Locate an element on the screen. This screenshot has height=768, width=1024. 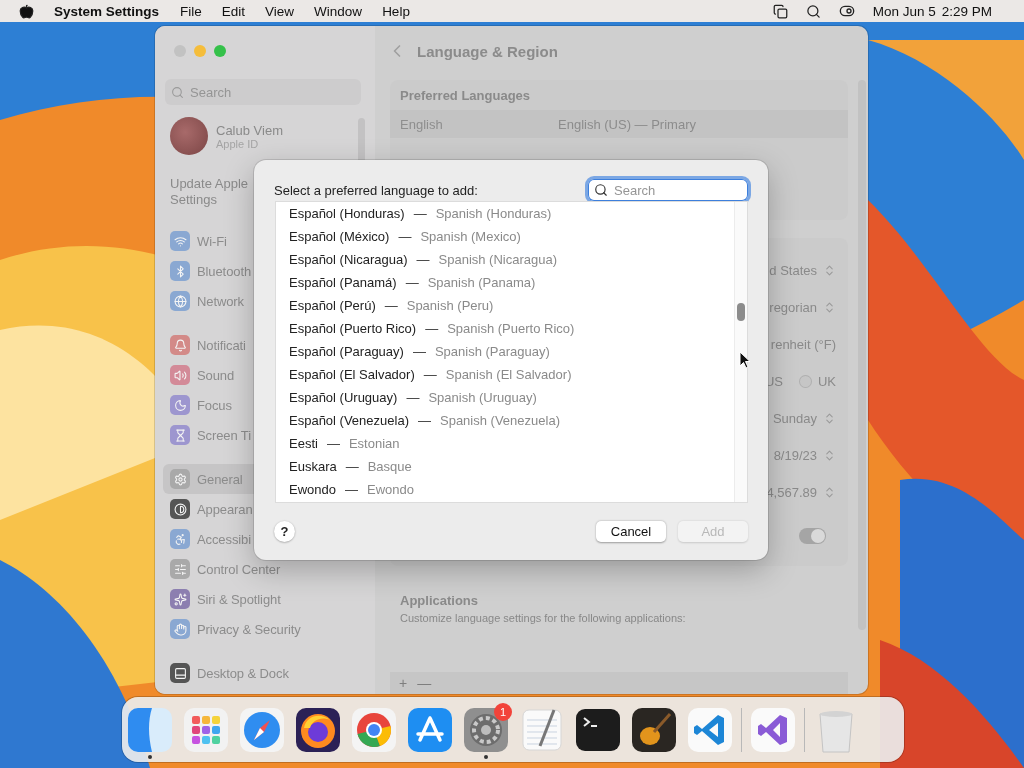
setting-value: renheit (°F) is located at coordinates (803, 344).